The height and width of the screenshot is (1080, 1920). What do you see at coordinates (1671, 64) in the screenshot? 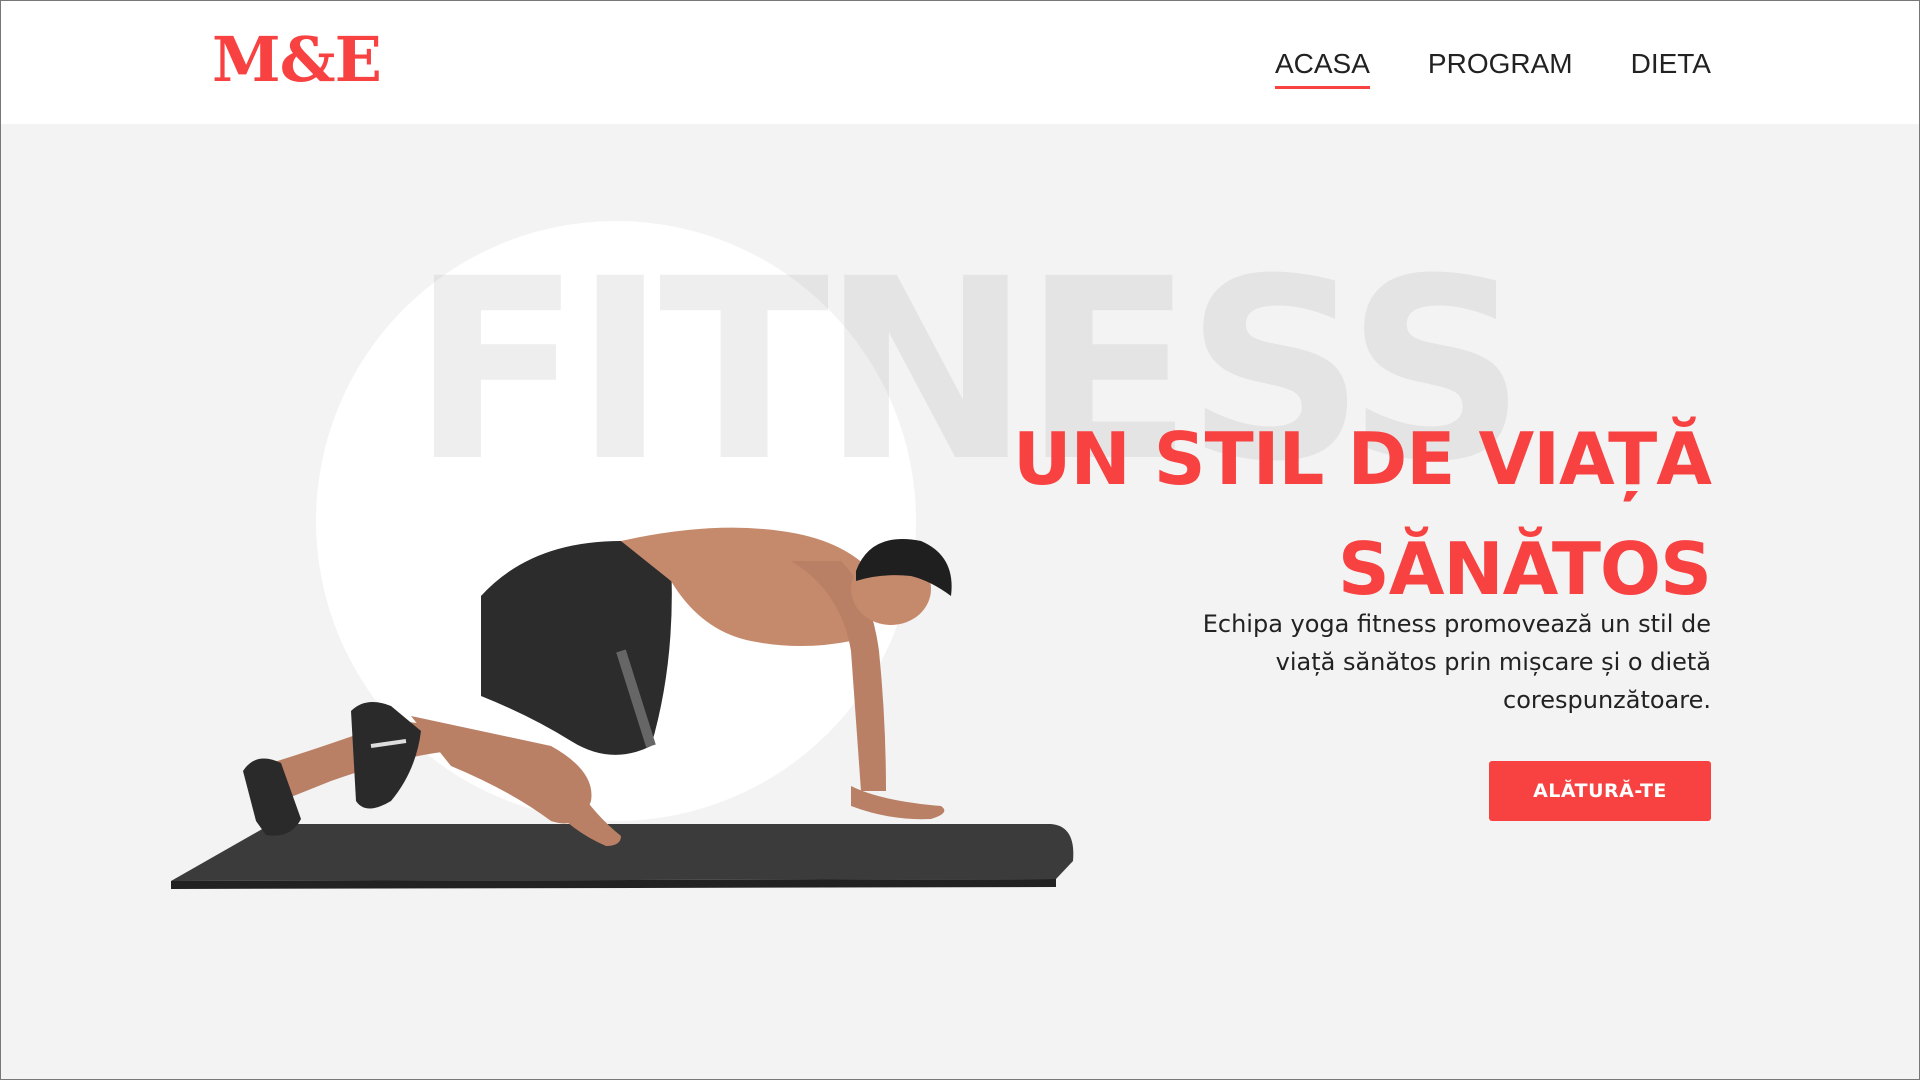
I see `nav-item-dieta: DIETA` at bounding box center [1671, 64].